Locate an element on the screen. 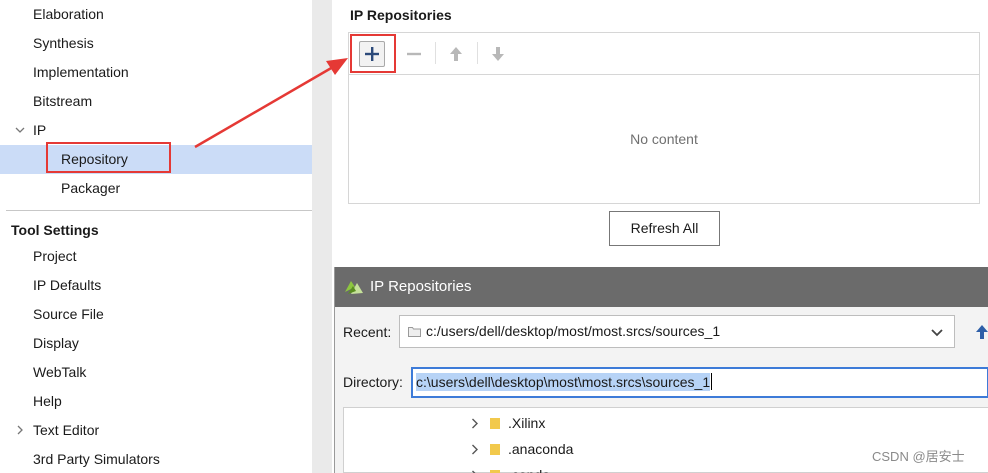 The width and height of the screenshot is (988, 473). refresh-all-button: Refresh All is located at coordinates (664, 228).